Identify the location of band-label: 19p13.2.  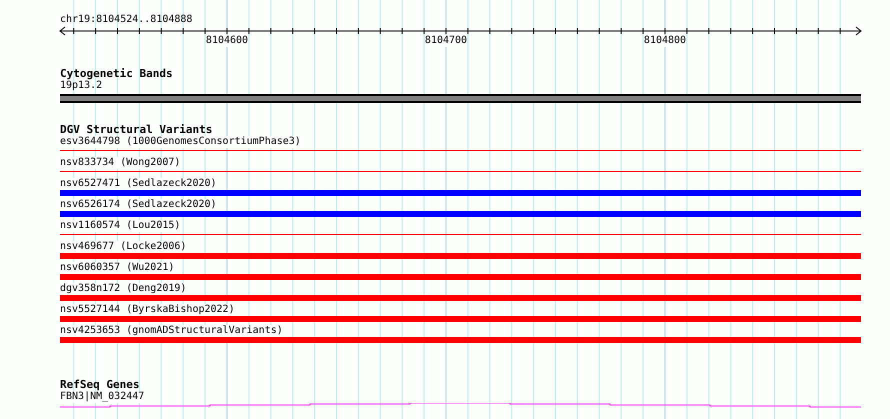
(81, 86).